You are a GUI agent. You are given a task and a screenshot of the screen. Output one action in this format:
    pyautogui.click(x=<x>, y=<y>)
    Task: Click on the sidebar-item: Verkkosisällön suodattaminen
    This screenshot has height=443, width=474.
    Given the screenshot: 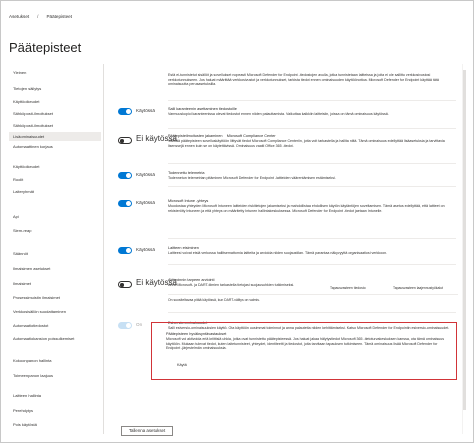 What is the action you would take?
    pyautogui.click(x=39, y=311)
    